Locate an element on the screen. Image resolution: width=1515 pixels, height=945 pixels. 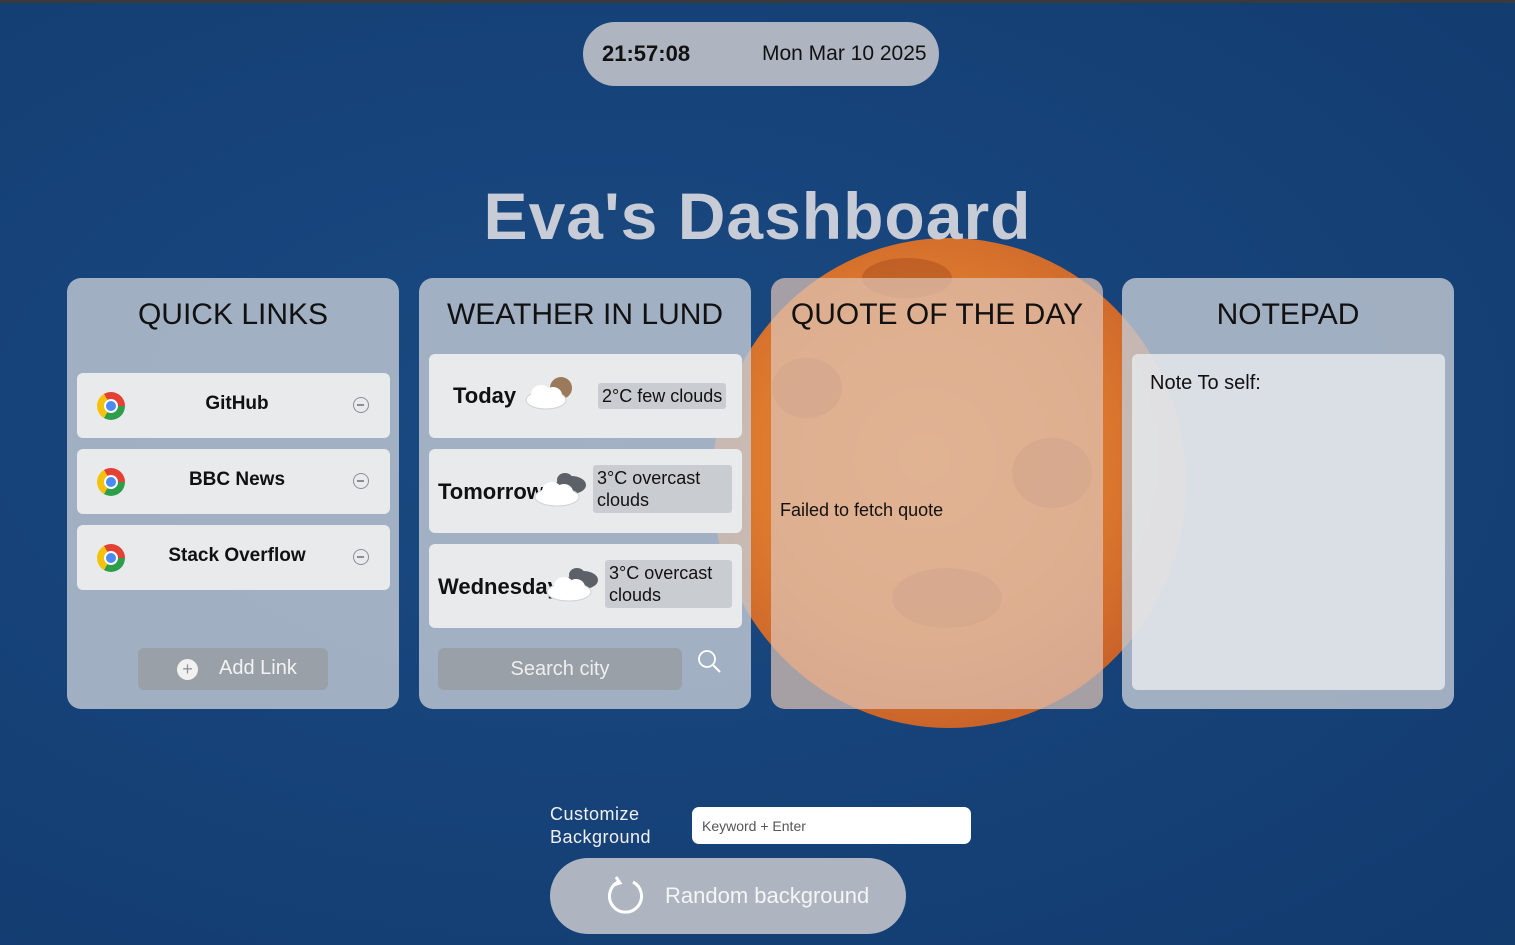
search-city-input is located at coordinates (560, 669).